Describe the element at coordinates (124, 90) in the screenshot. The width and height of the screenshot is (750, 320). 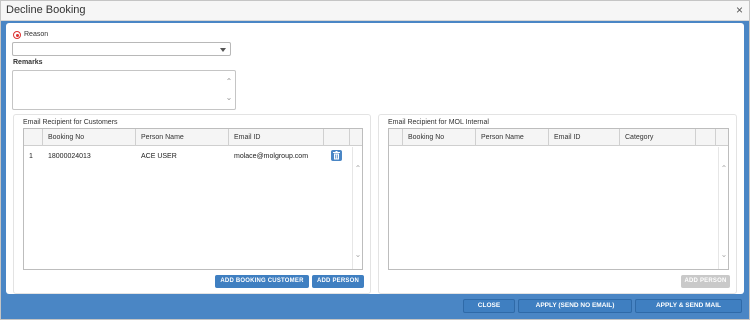
I see `remarks-textarea: ⌃ ⌄` at that location.